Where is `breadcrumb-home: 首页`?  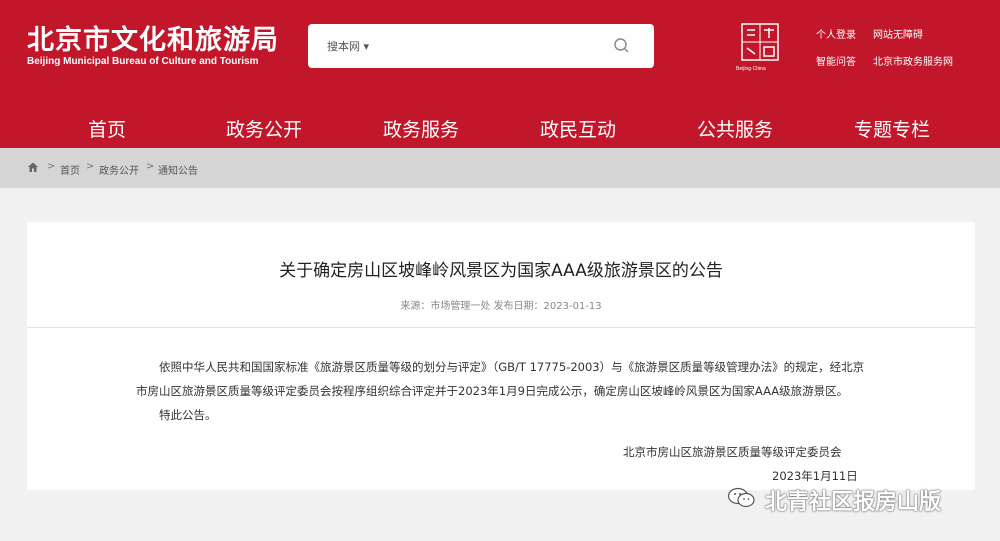
breadcrumb-home: 首页 is located at coordinates (70, 169).